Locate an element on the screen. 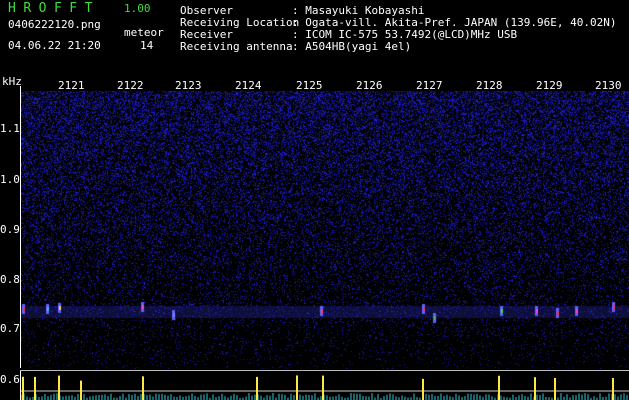 This screenshot has width=629, height=400. signal-strength-panel is located at coordinates (325, 387).